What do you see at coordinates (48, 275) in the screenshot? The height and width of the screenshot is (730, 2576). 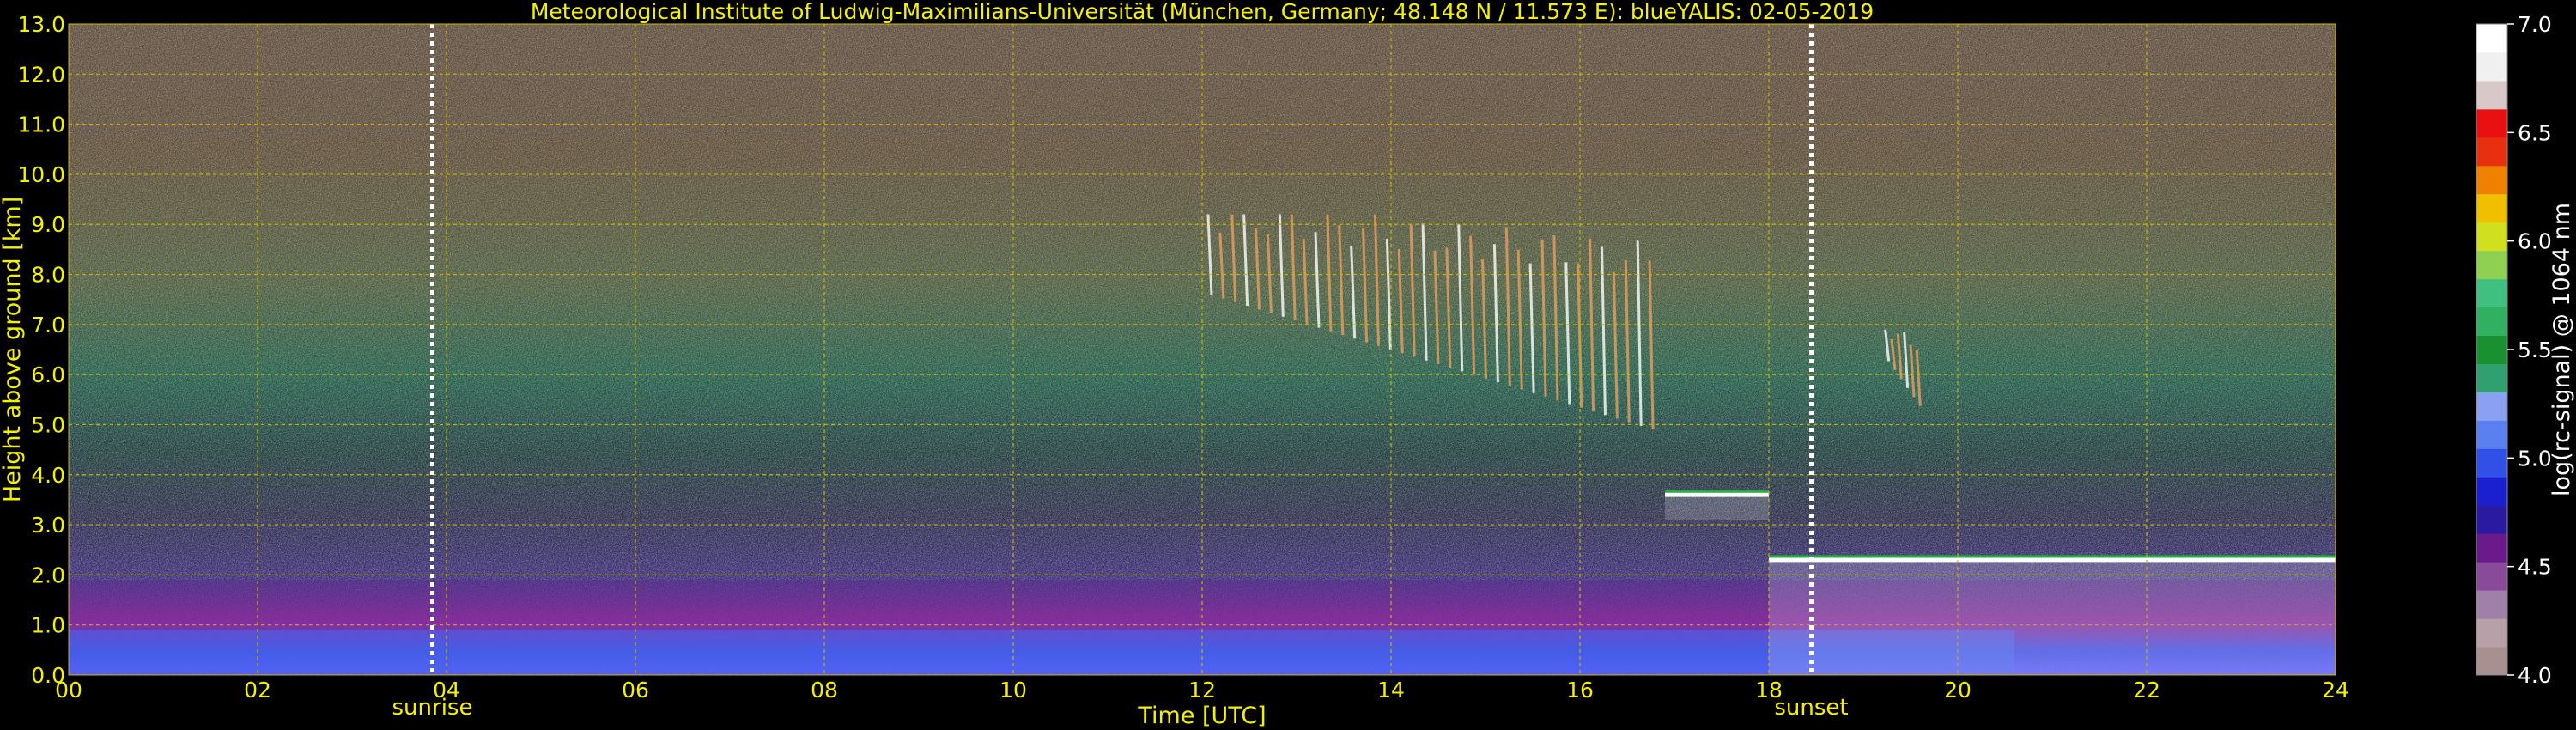 I see `y-tick-label: 8.0` at bounding box center [48, 275].